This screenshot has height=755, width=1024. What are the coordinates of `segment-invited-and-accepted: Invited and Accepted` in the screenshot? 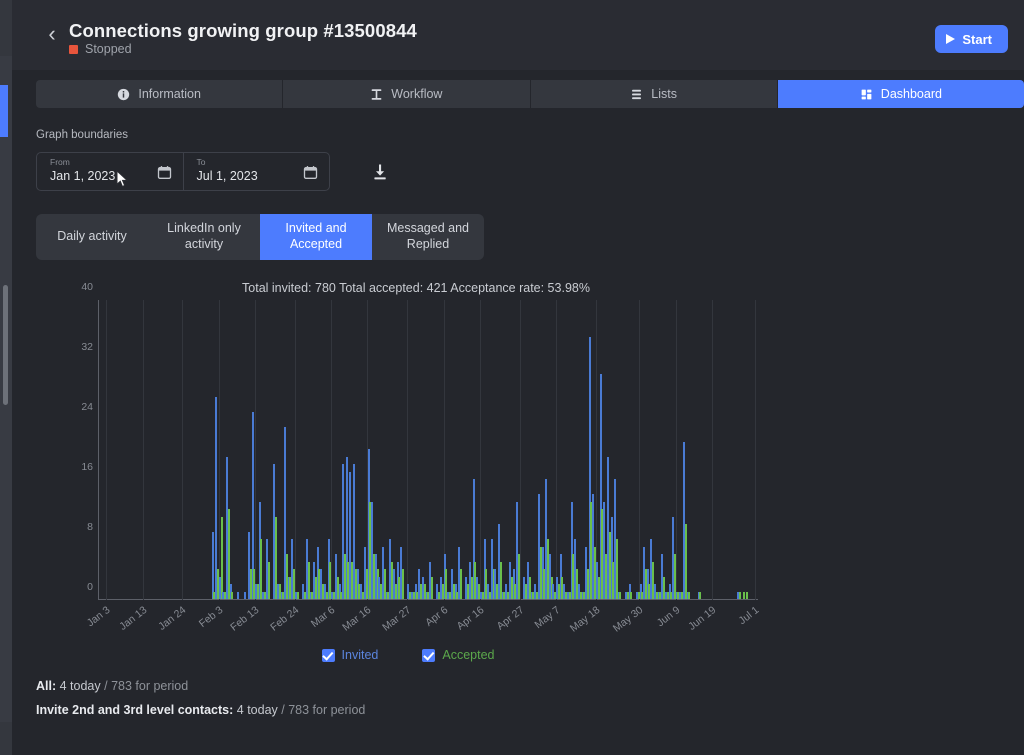 It's located at (316, 237).